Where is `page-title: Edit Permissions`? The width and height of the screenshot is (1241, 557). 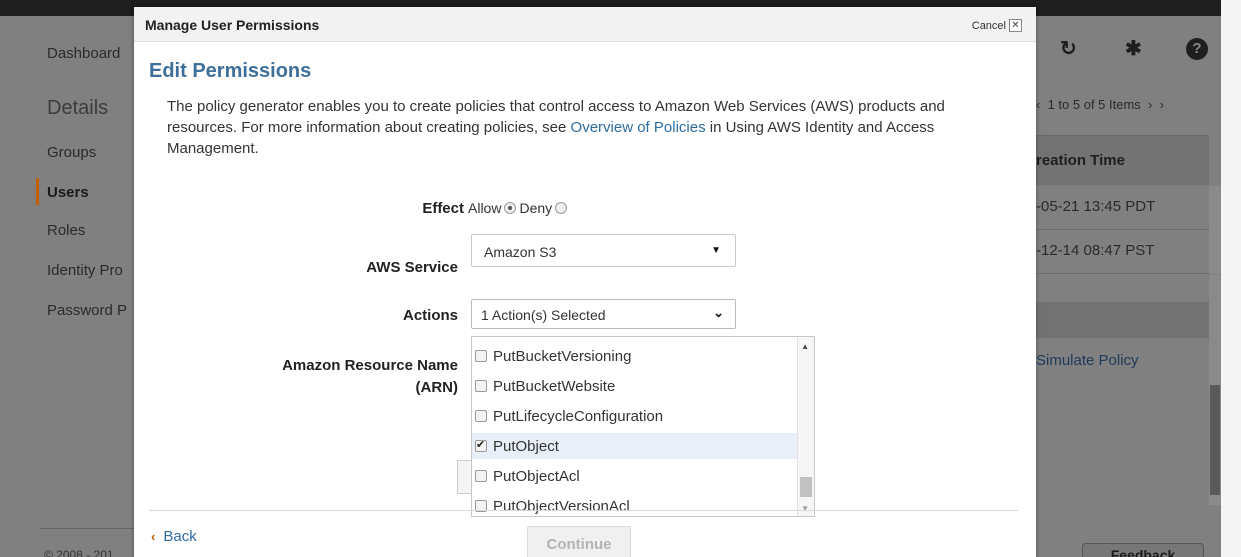 page-title: Edit Permissions is located at coordinates (230, 71).